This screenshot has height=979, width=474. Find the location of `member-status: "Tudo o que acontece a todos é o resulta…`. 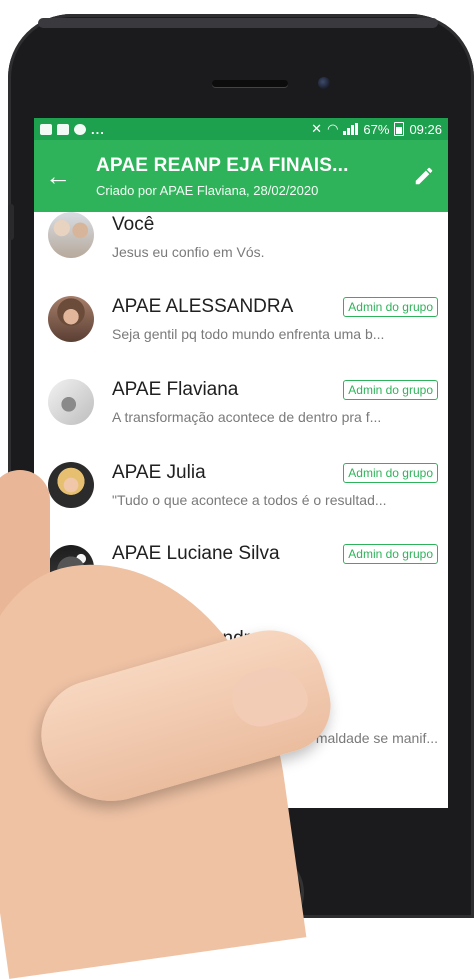

member-status: "Tudo o que acontece a todos é o resulta… is located at coordinates (249, 499).